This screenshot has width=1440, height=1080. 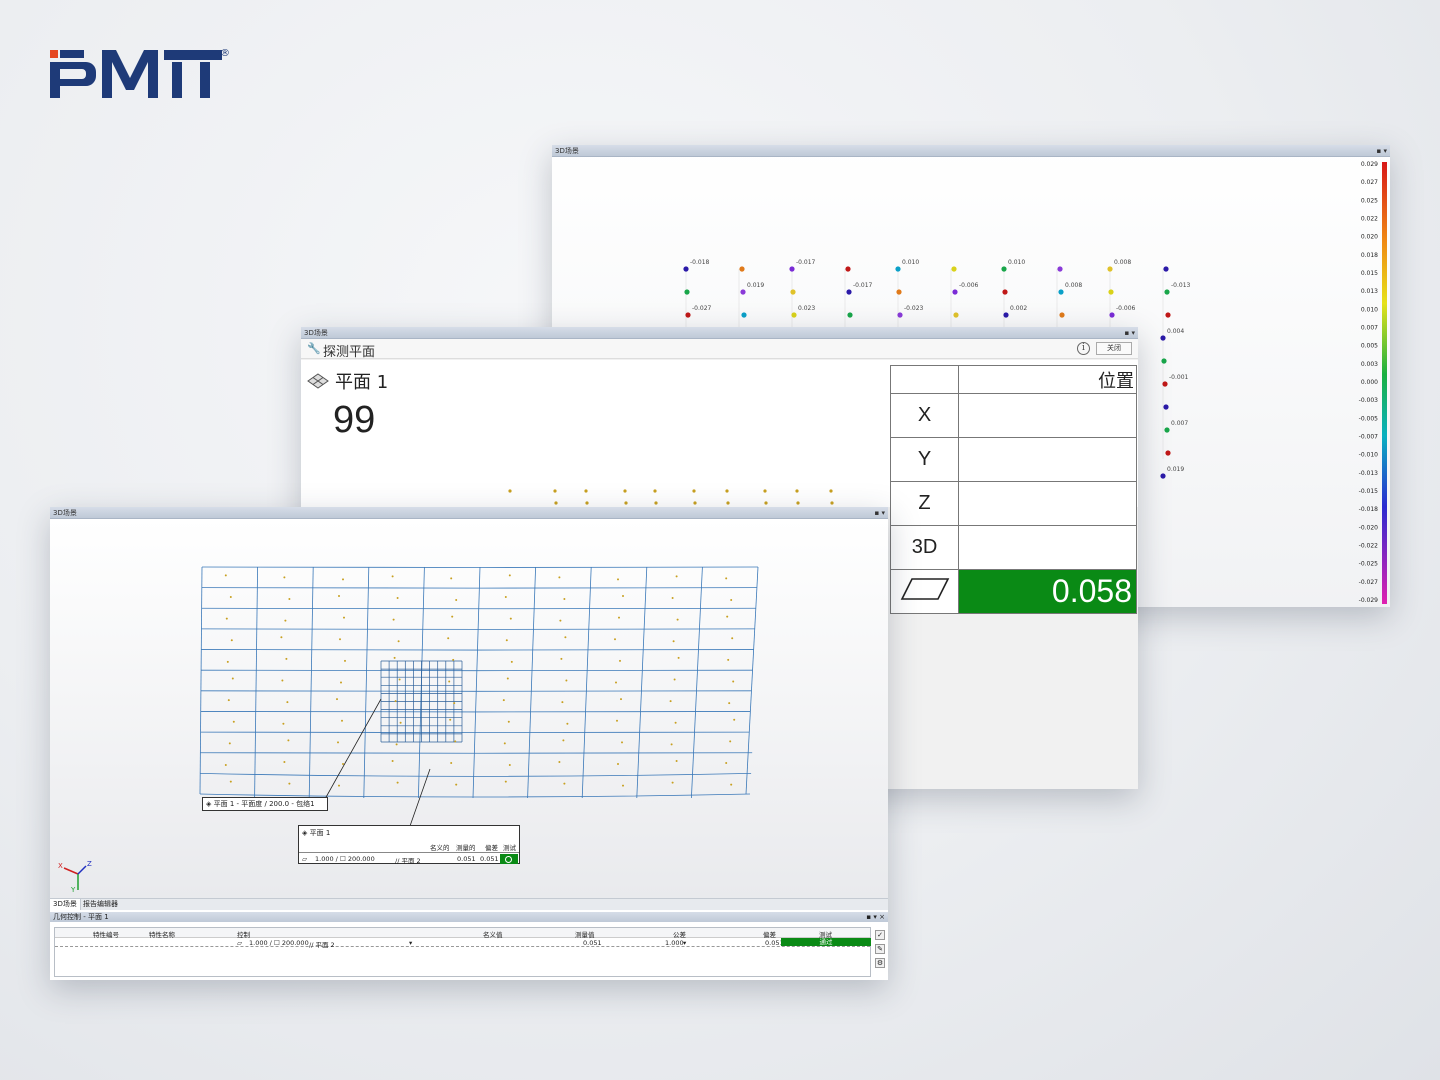 I want to click on flatness-callout: ◈ 平面 1 - 平面度 / 200.0 - 包络1, so click(x=265, y=804).